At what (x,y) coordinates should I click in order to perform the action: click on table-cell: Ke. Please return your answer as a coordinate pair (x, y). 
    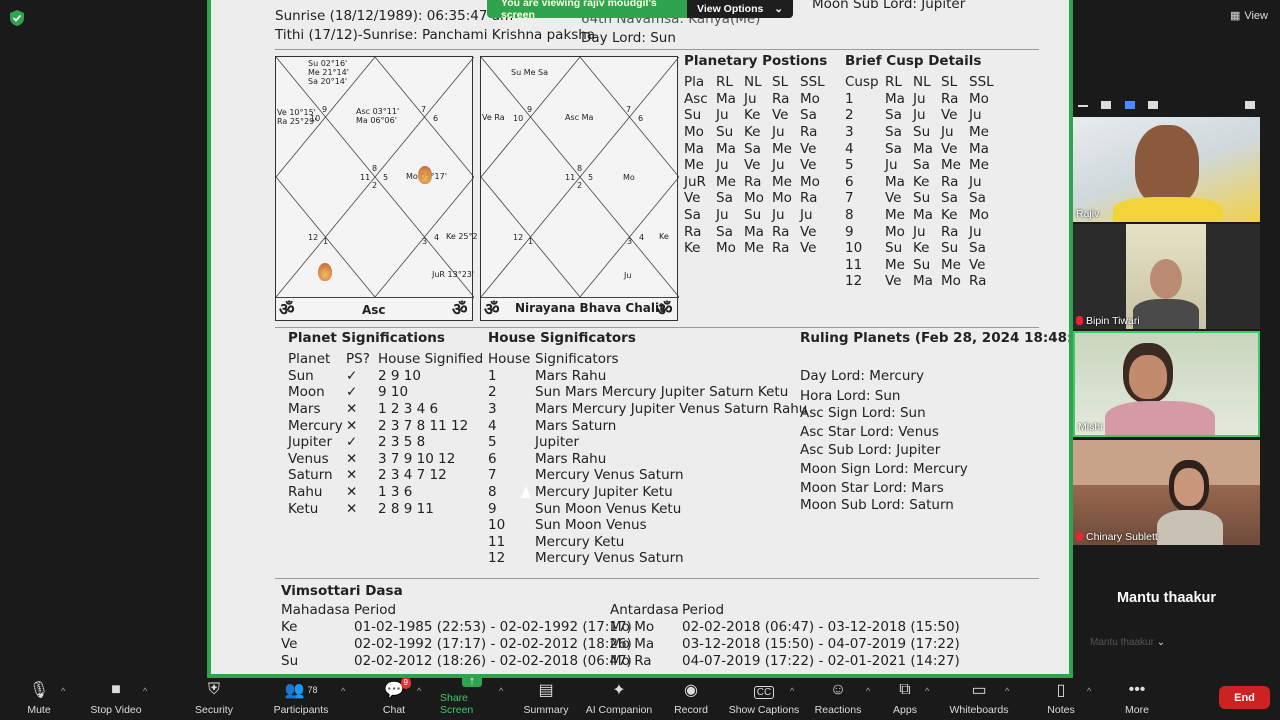
    Looking at the image, I should click on (692, 248).